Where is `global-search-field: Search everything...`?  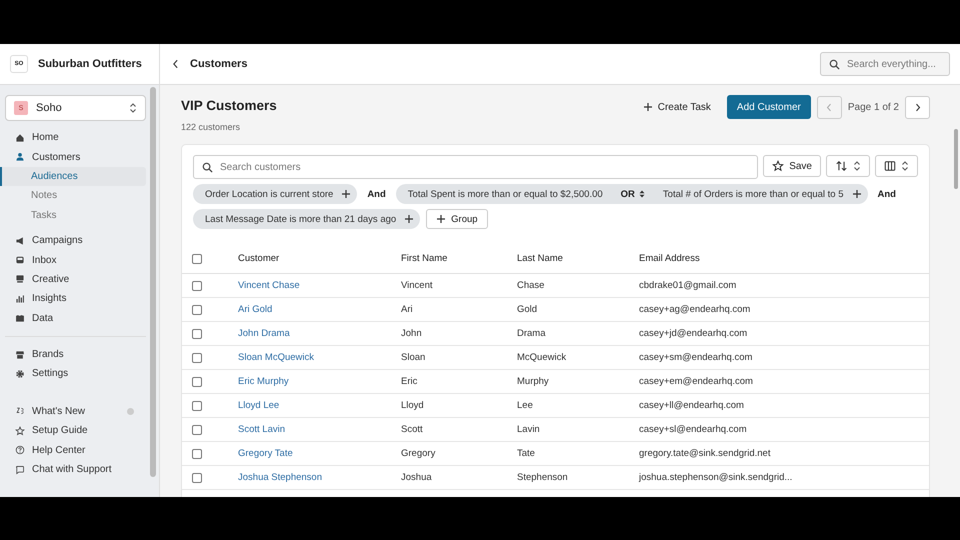
global-search-field: Search everything... is located at coordinates (885, 64).